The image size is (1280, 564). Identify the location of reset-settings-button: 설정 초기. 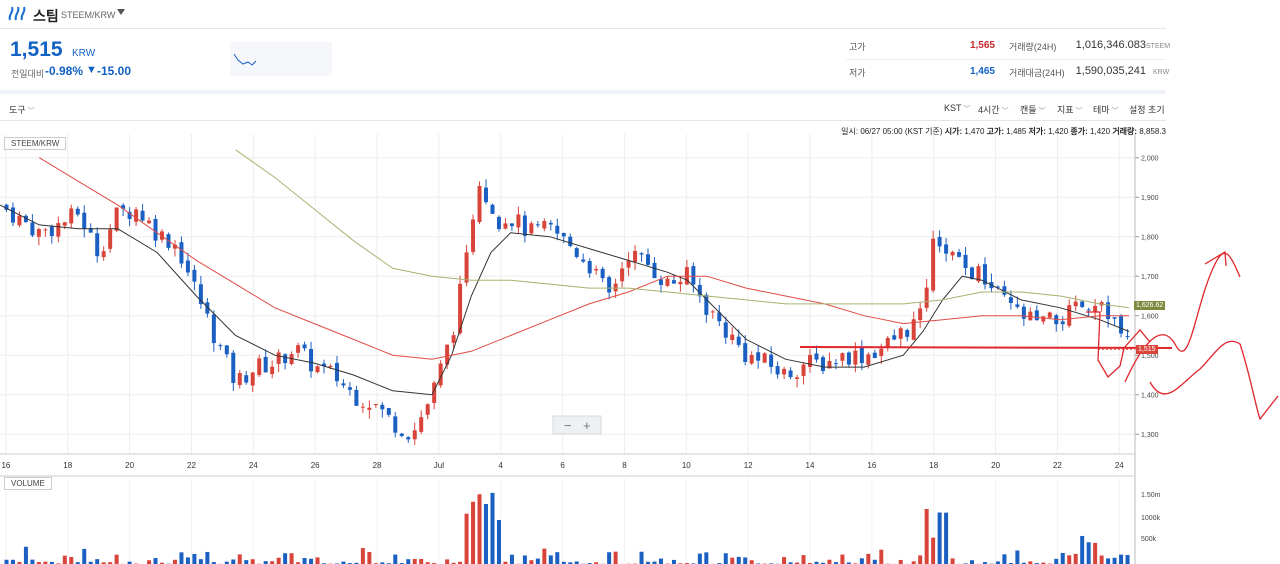
(1147, 109).